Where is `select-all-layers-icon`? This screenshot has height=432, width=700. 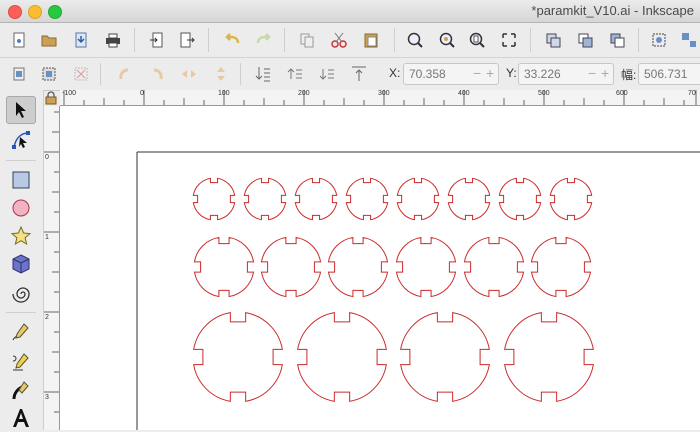
select-all-layers-icon is located at coordinates (49, 74).